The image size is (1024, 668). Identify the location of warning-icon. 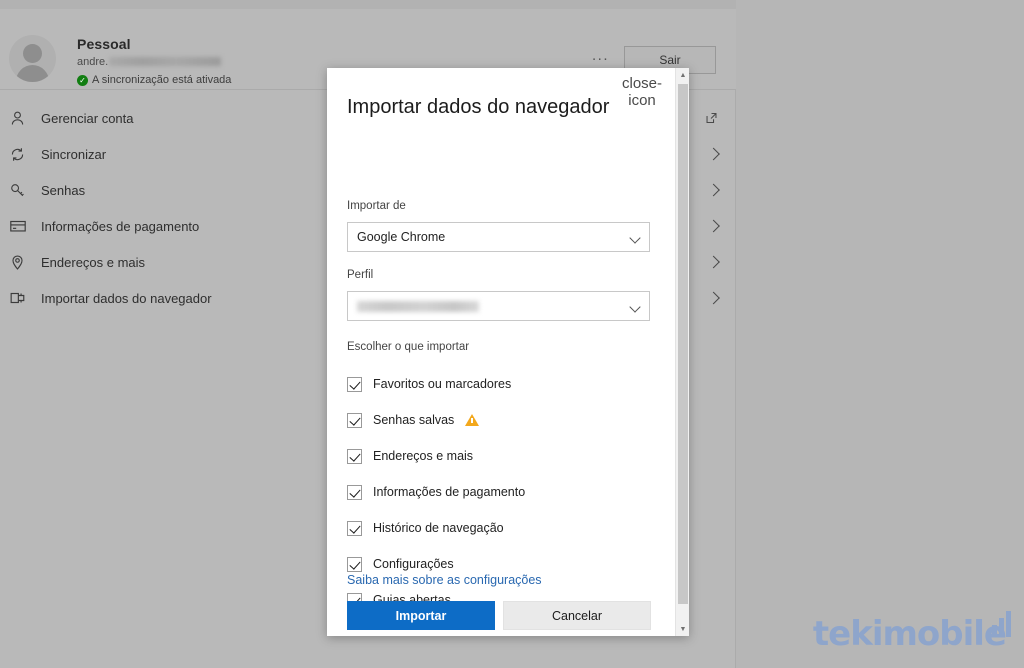
(472, 420).